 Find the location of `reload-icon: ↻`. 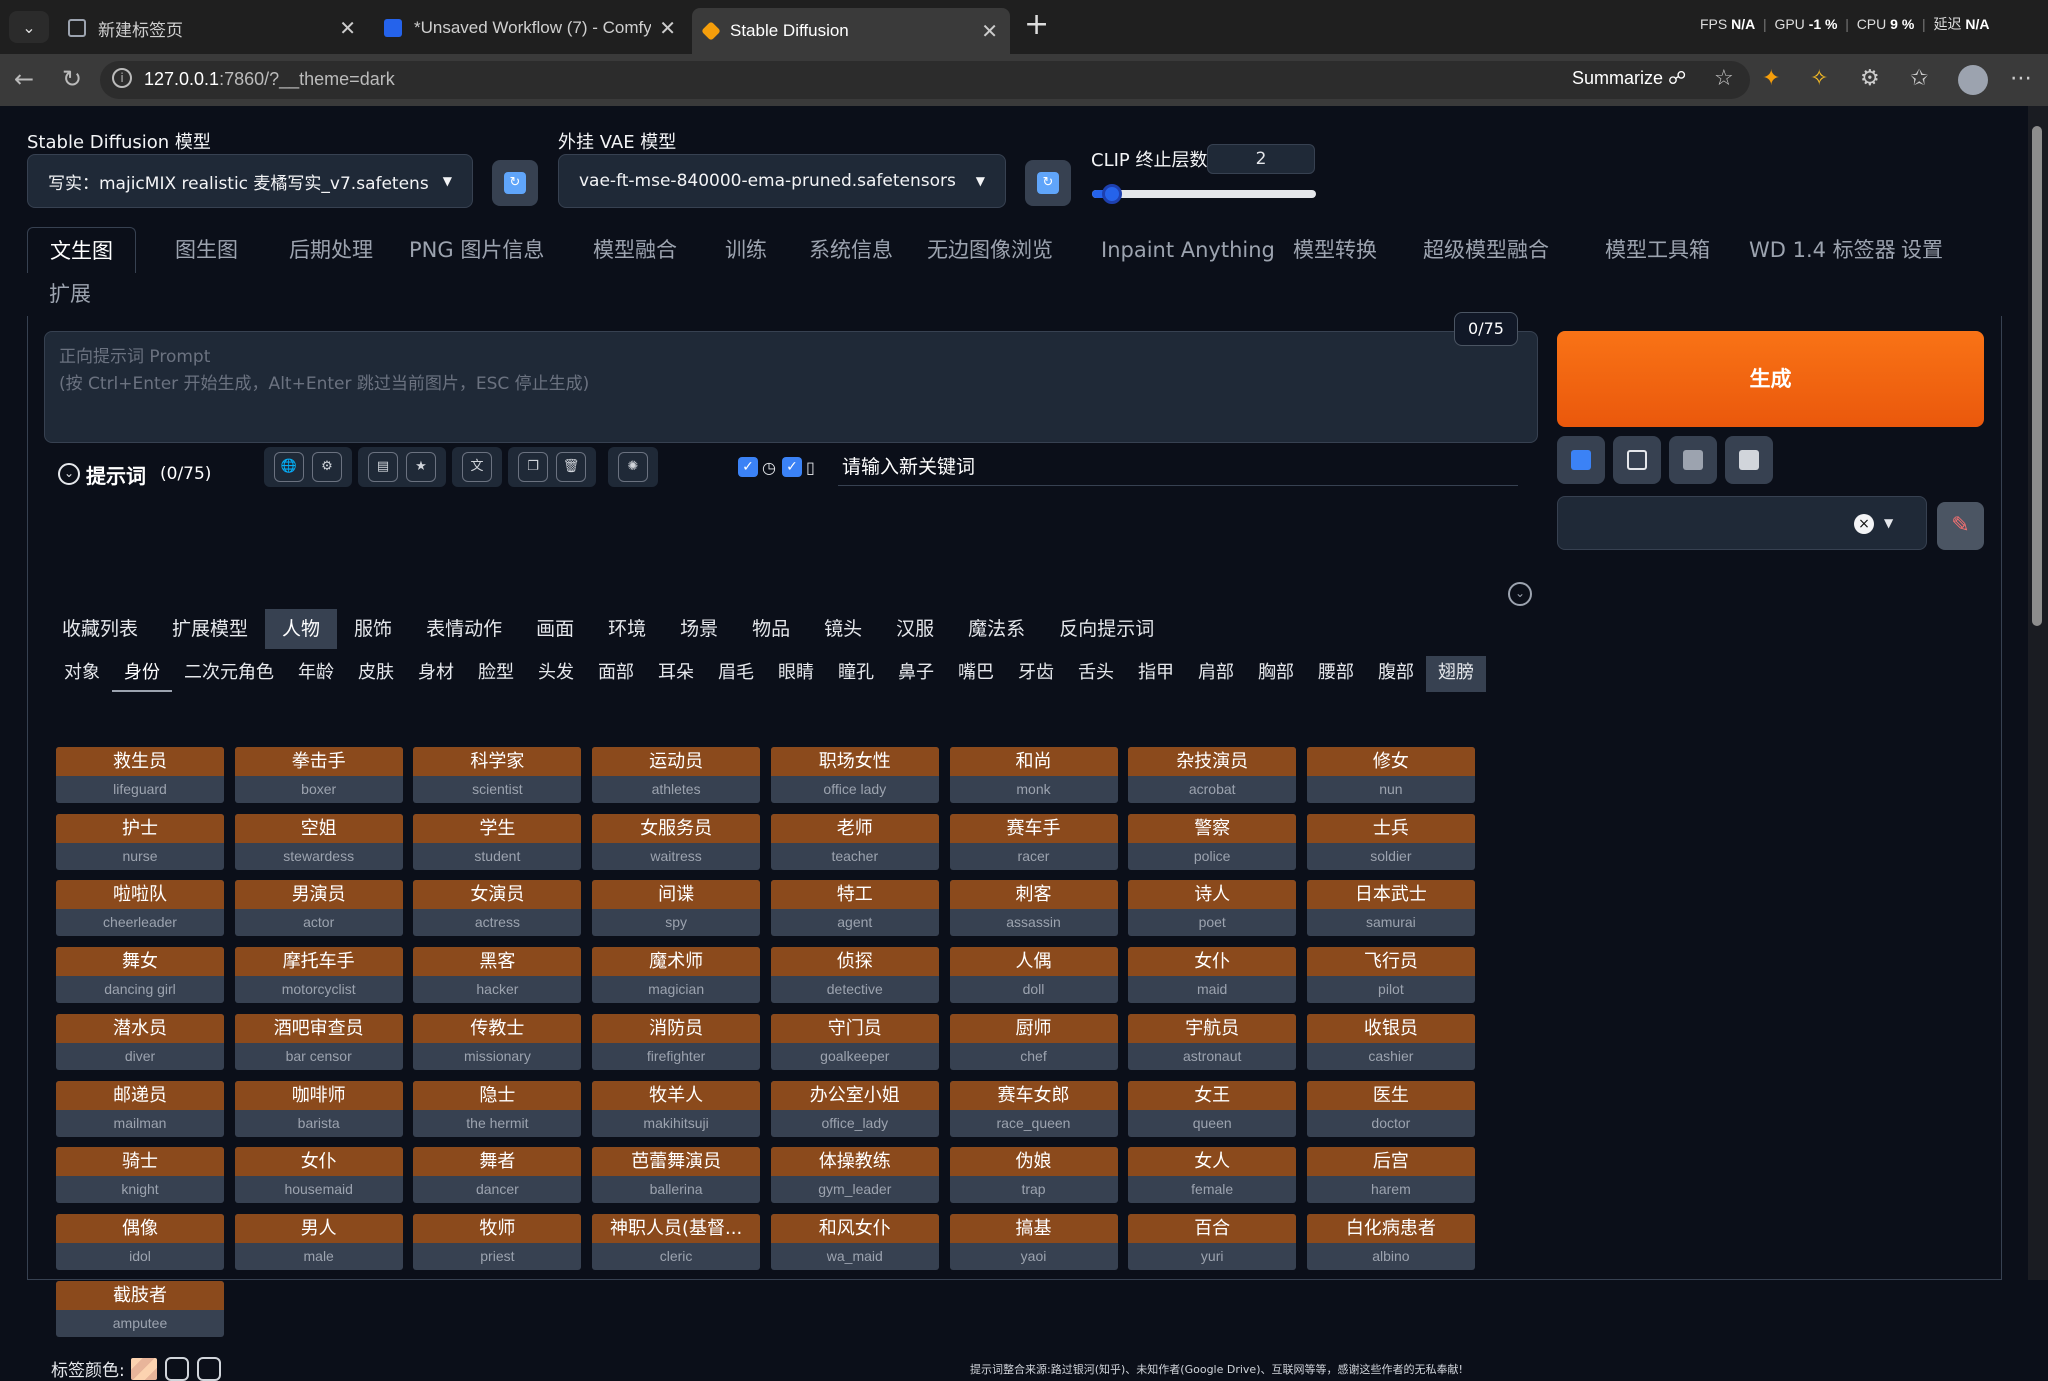

reload-icon: ↻ is located at coordinates (72, 79).